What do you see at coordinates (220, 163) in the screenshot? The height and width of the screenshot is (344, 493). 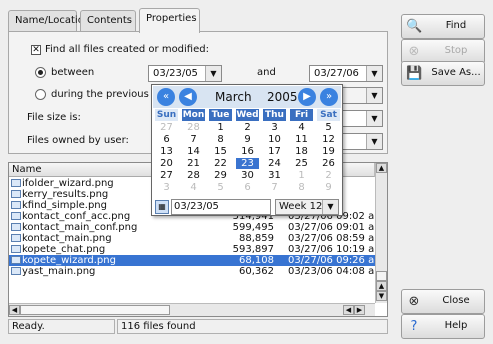 I see `calendar-day: 22` at bounding box center [220, 163].